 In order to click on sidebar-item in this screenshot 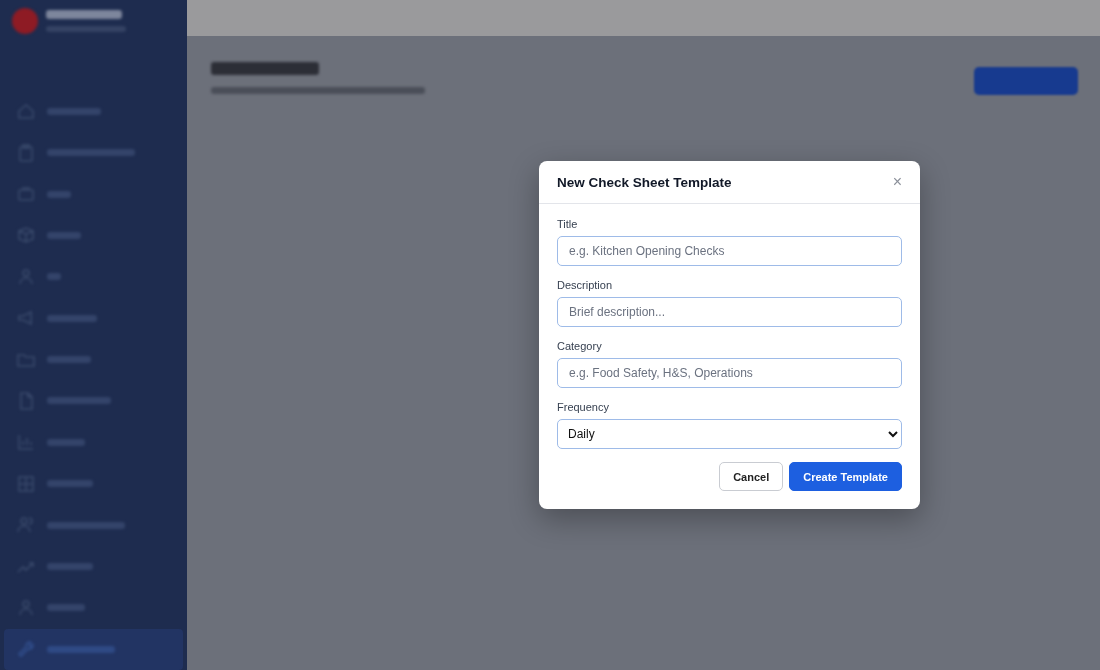, I will do `click(93, 649)`.